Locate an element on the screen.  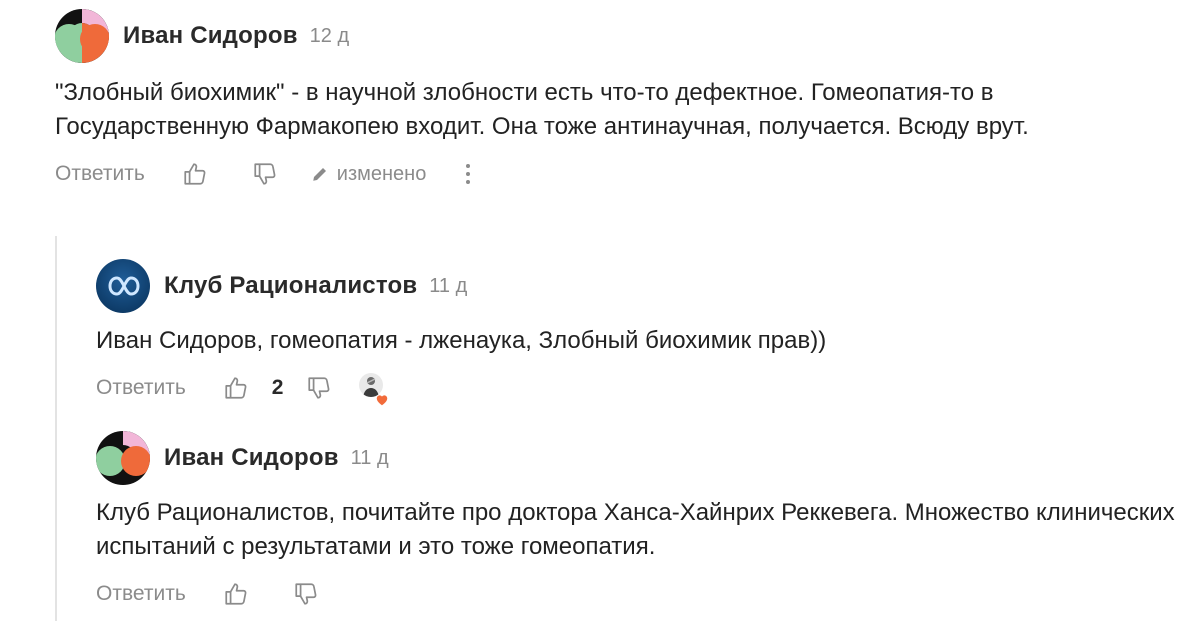
comment-header: Клуб Рационалистов 11 д is located at coordinates (636, 286).